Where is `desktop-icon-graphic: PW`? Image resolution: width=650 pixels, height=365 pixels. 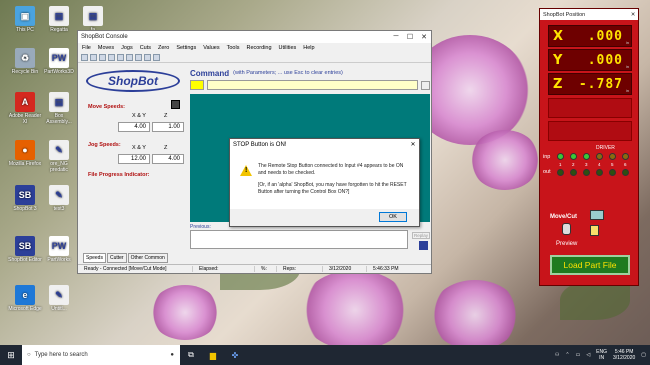 desktop-icon-graphic: PW is located at coordinates (59, 246).